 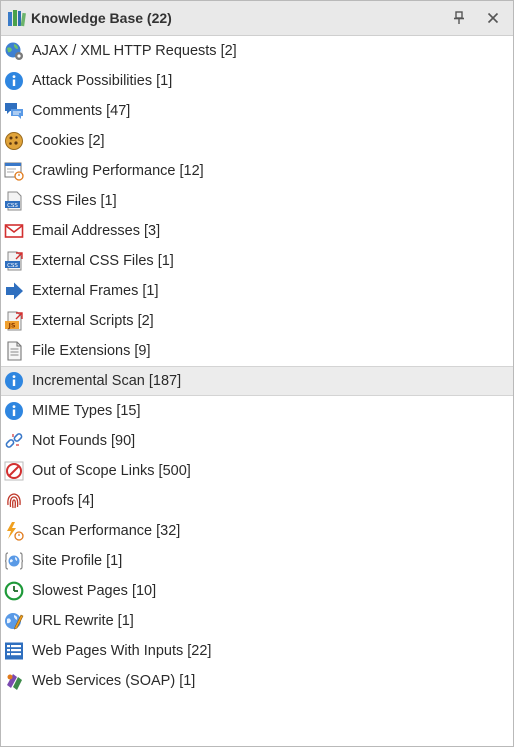 What do you see at coordinates (81, 111) in the screenshot?
I see `list-item-label: Comments [47]` at bounding box center [81, 111].